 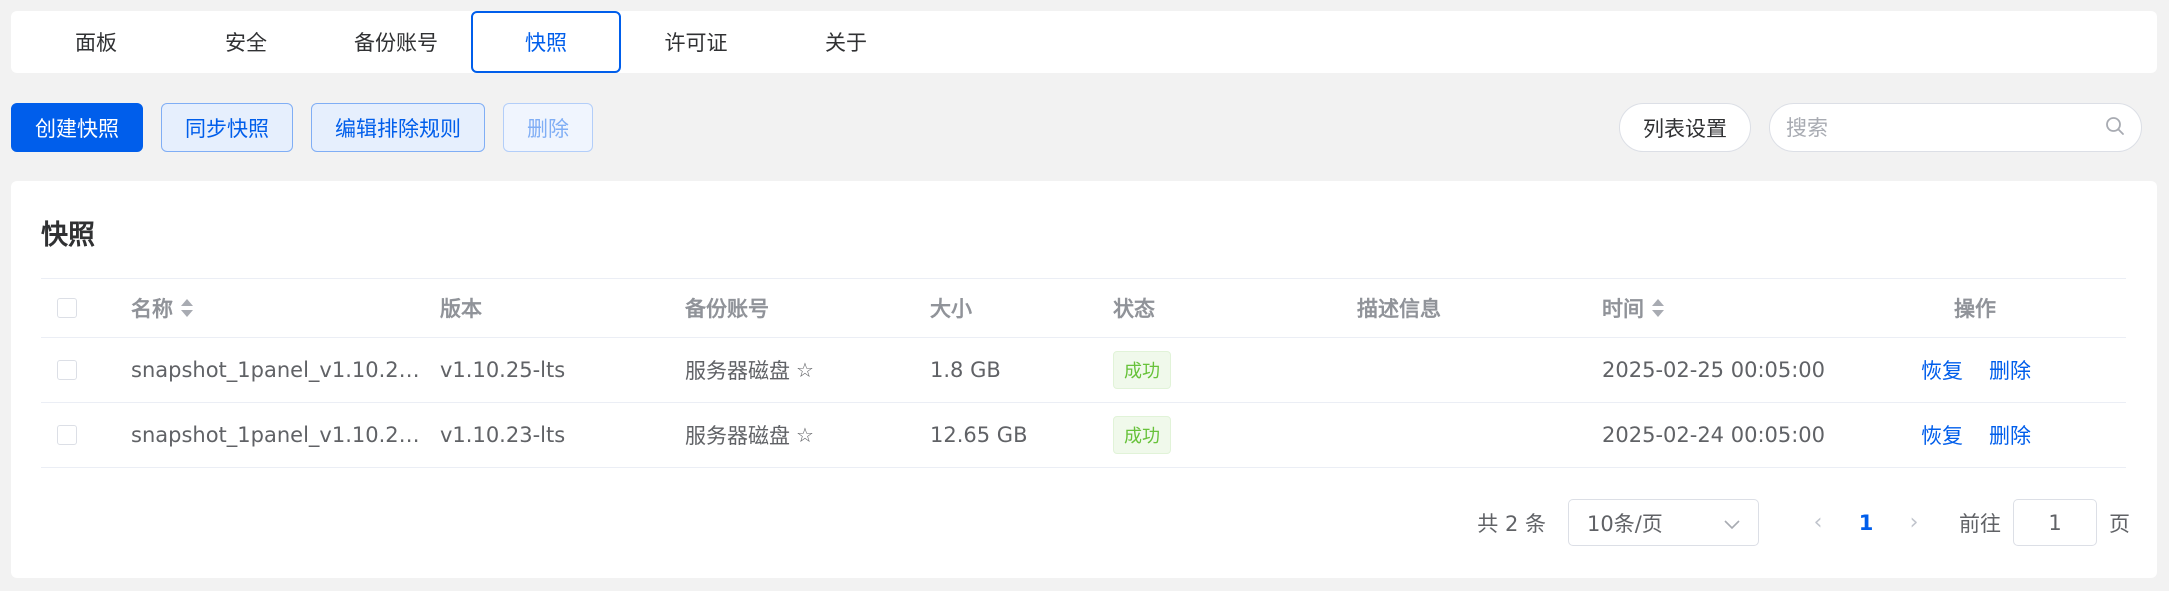 I want to click on page-size-value: 10条/页, so click(x=1625, y=523).